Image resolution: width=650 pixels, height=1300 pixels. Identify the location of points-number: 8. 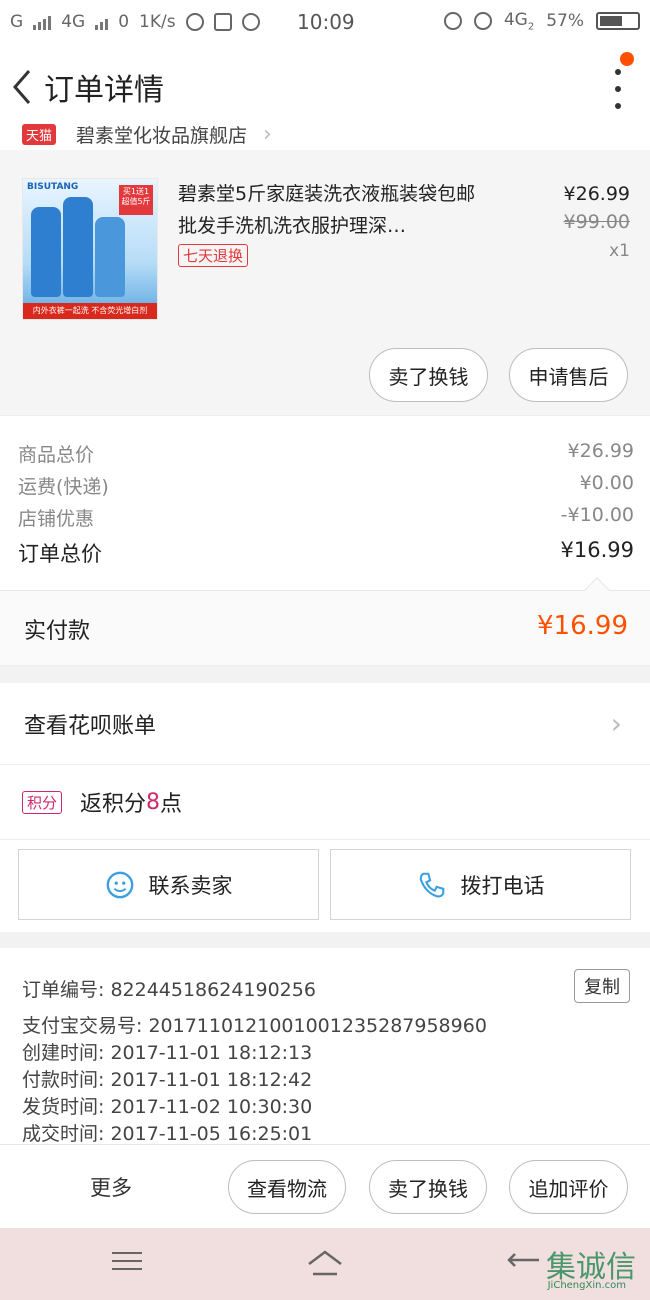
(153, 802).